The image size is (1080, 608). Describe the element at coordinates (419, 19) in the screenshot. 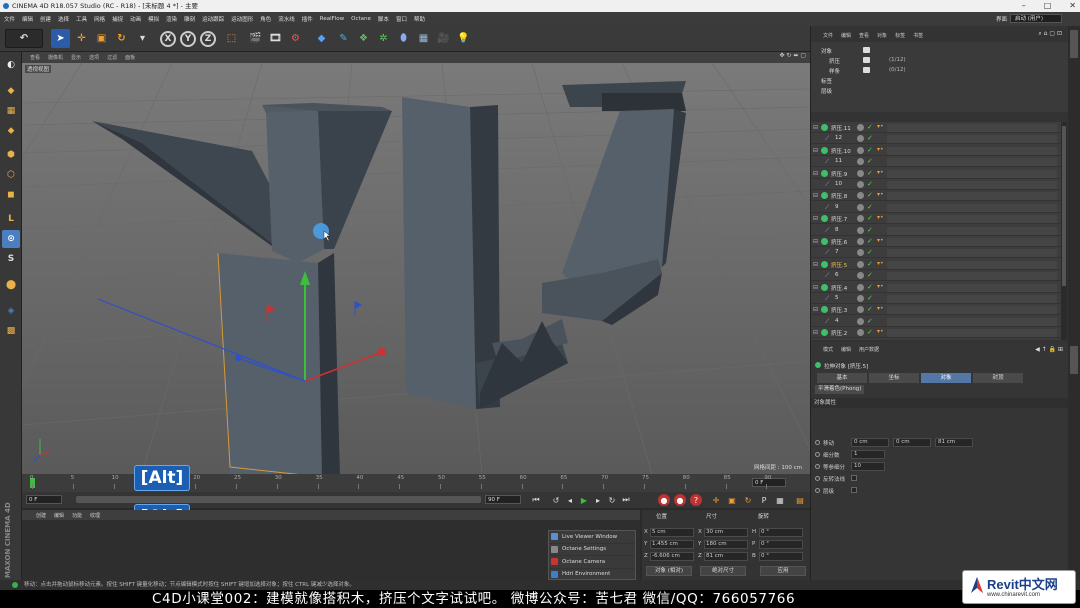

I see `menu-item: 帮助` at that location.